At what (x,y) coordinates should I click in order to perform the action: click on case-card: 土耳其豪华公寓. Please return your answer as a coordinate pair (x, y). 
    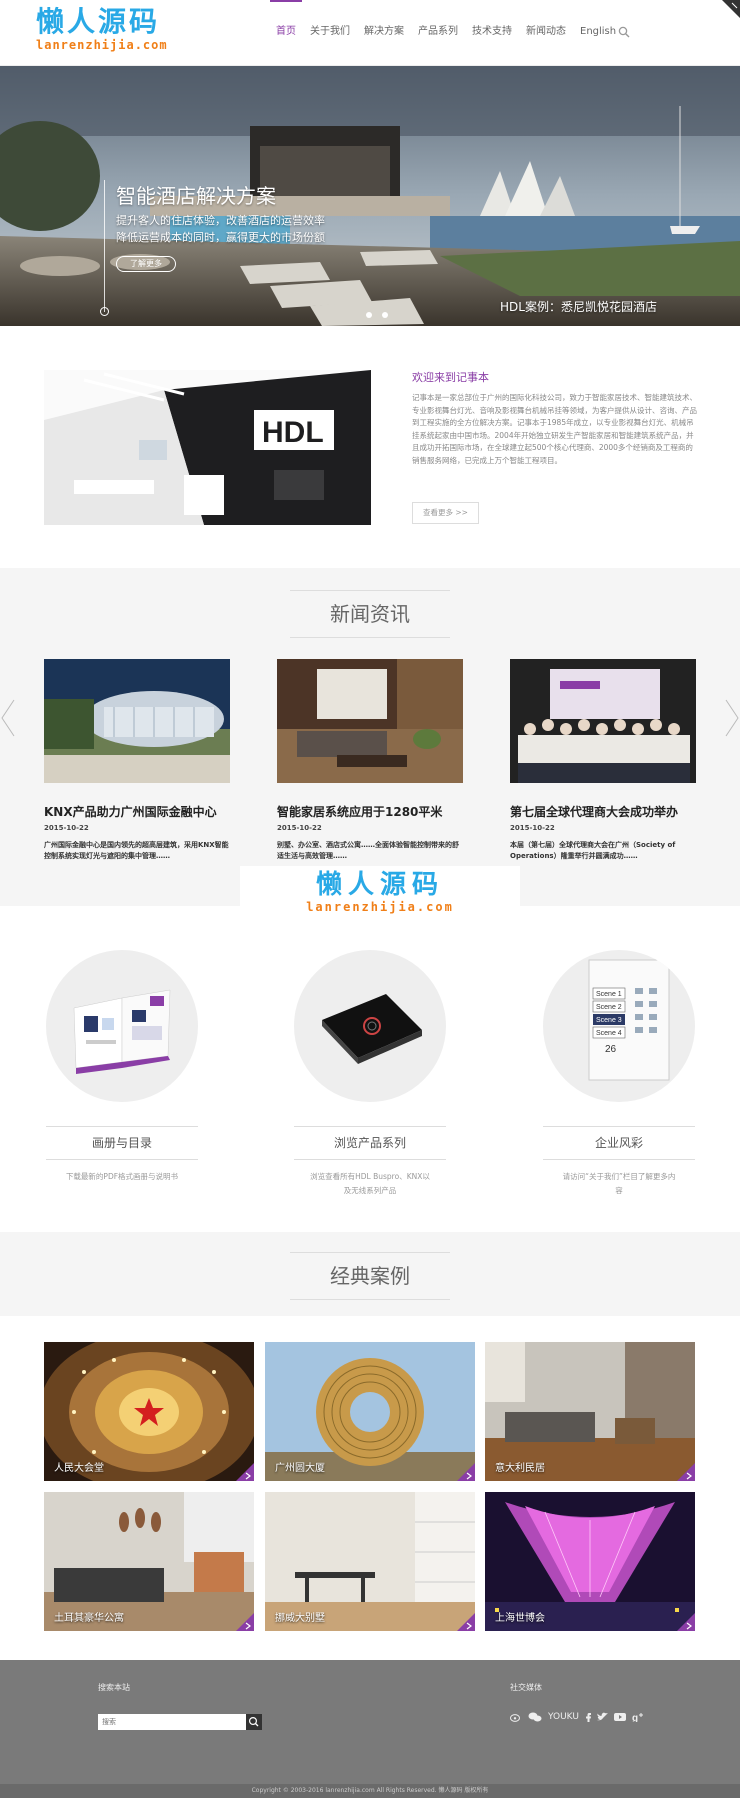
    Looking at the image, I should click on (149, 1561).